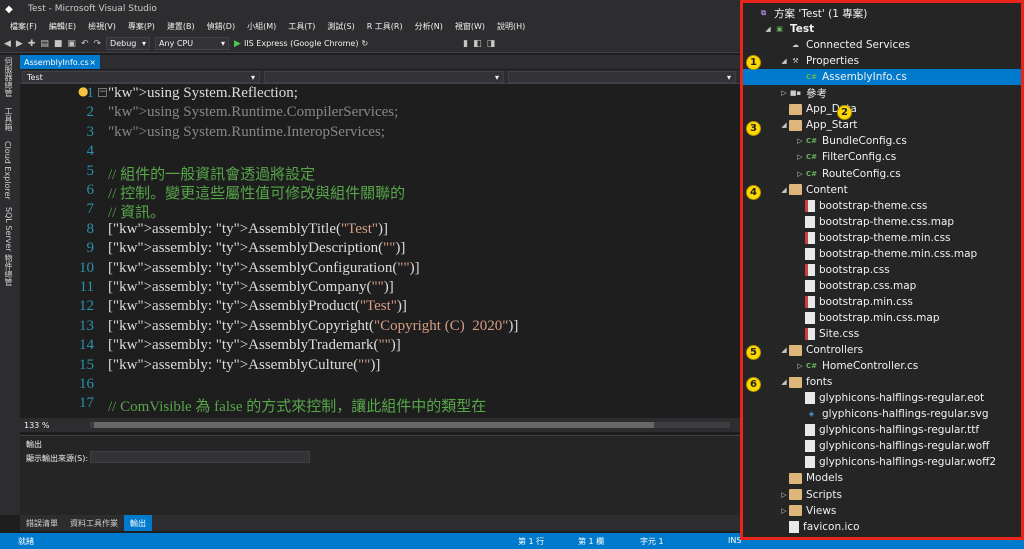  What do you see at coordinates (882, 414) in the screenshot?
I see `solution-tree-item: ◈ glyphicons-halflings-regular.svg` at bounding box center [882, 414].